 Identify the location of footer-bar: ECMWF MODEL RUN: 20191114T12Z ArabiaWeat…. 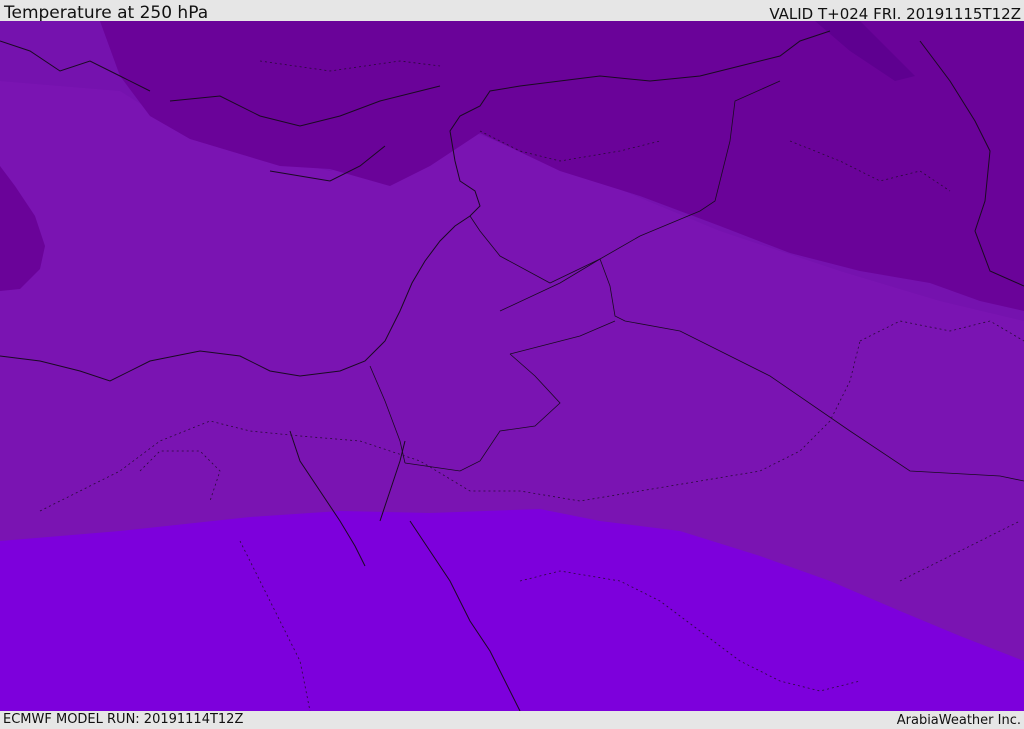
(512, 720).